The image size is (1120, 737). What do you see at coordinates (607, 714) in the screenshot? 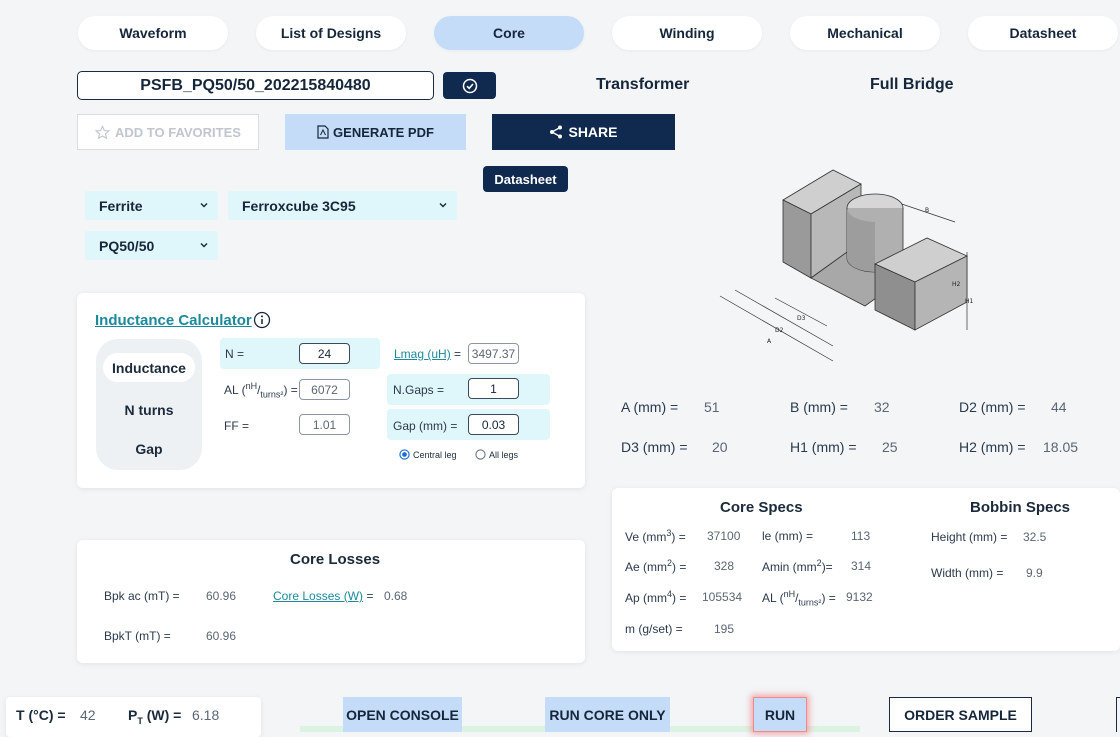
I see `run-core-only-button: RUN CORE ONLY` at bounding box center [607, 714].